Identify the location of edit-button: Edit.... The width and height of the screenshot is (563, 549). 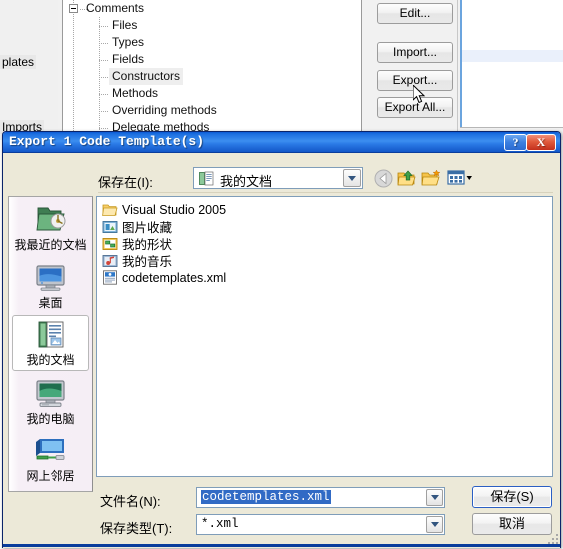
(415, 13).